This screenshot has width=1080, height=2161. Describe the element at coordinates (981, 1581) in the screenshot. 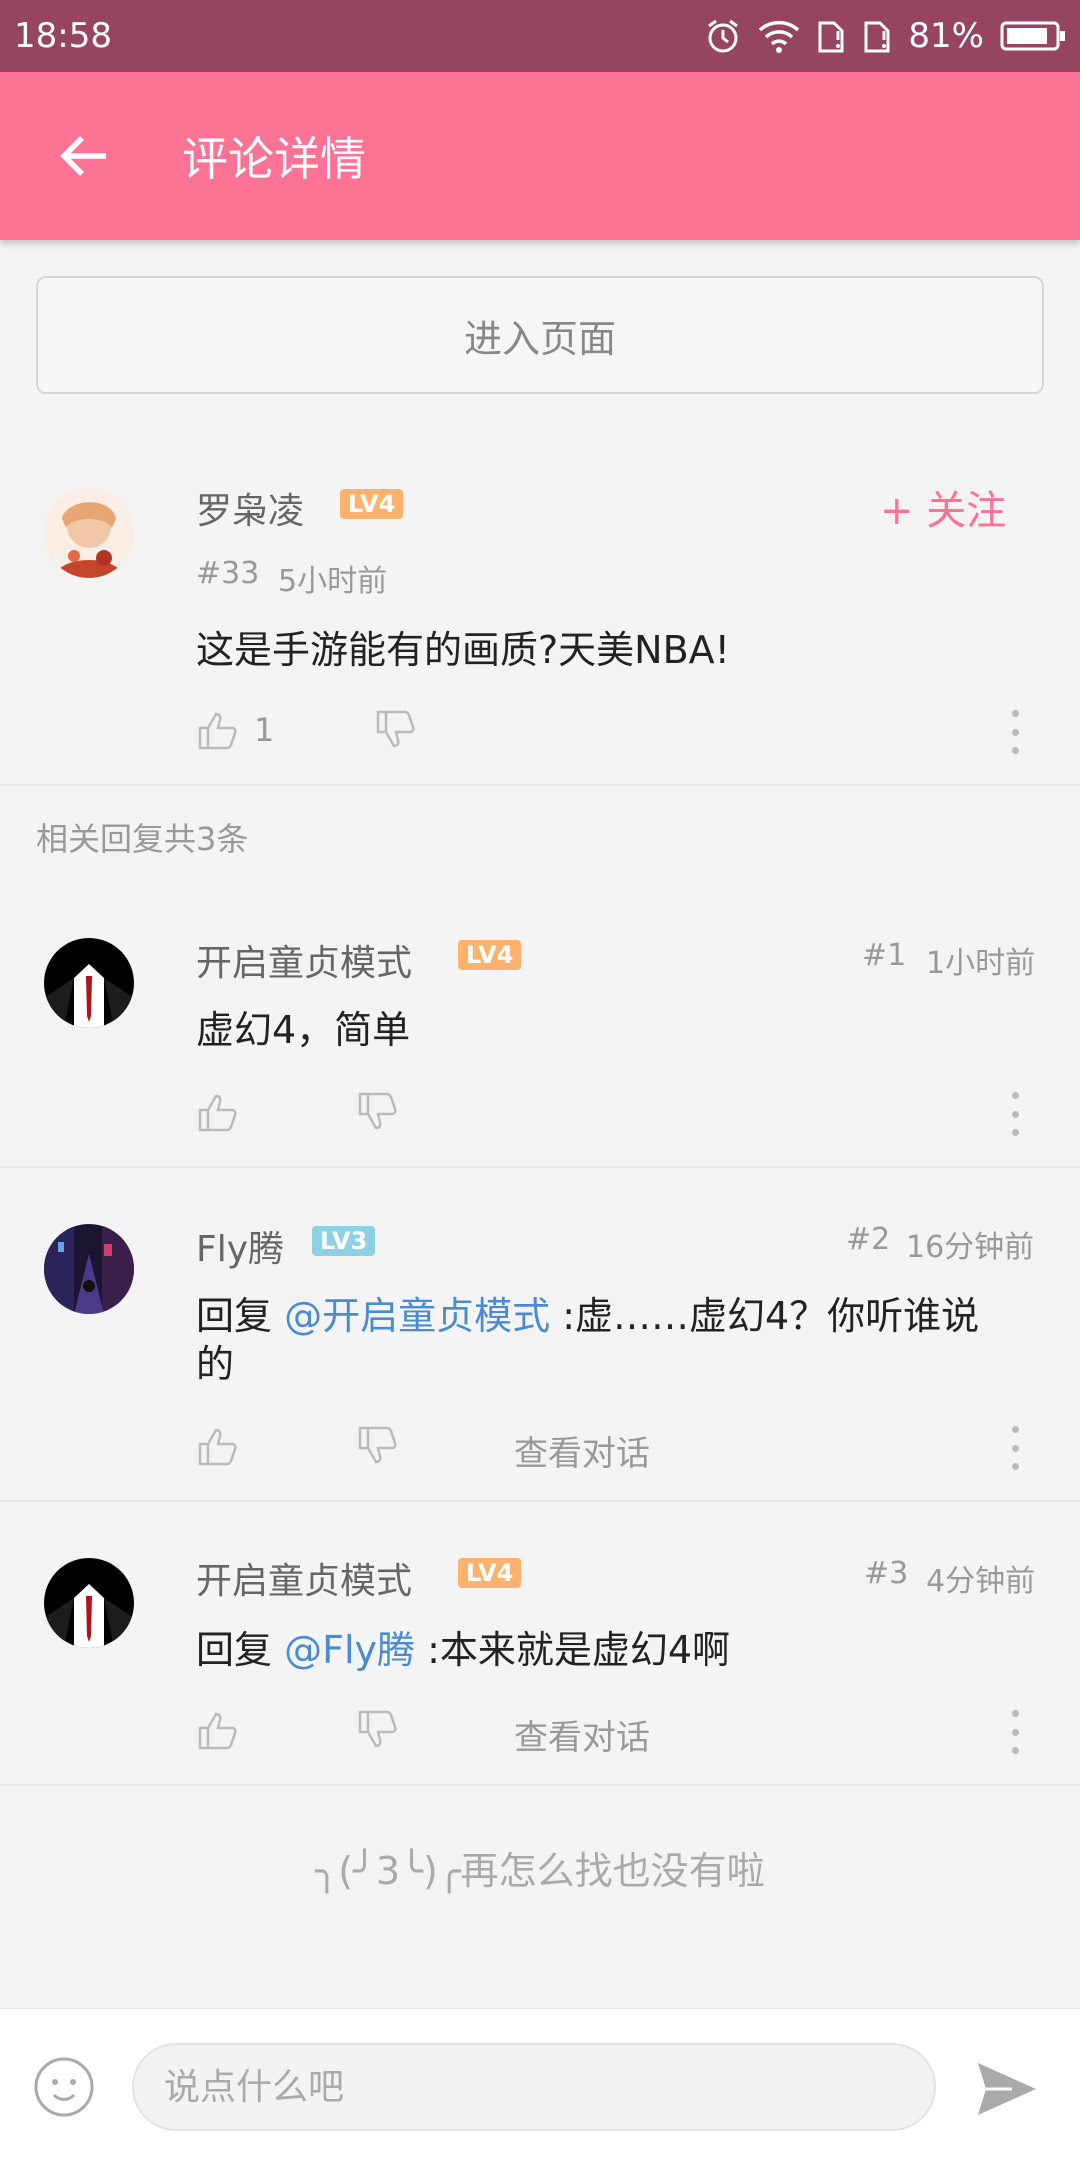

I see `post-time: 4分钟前` at that location.